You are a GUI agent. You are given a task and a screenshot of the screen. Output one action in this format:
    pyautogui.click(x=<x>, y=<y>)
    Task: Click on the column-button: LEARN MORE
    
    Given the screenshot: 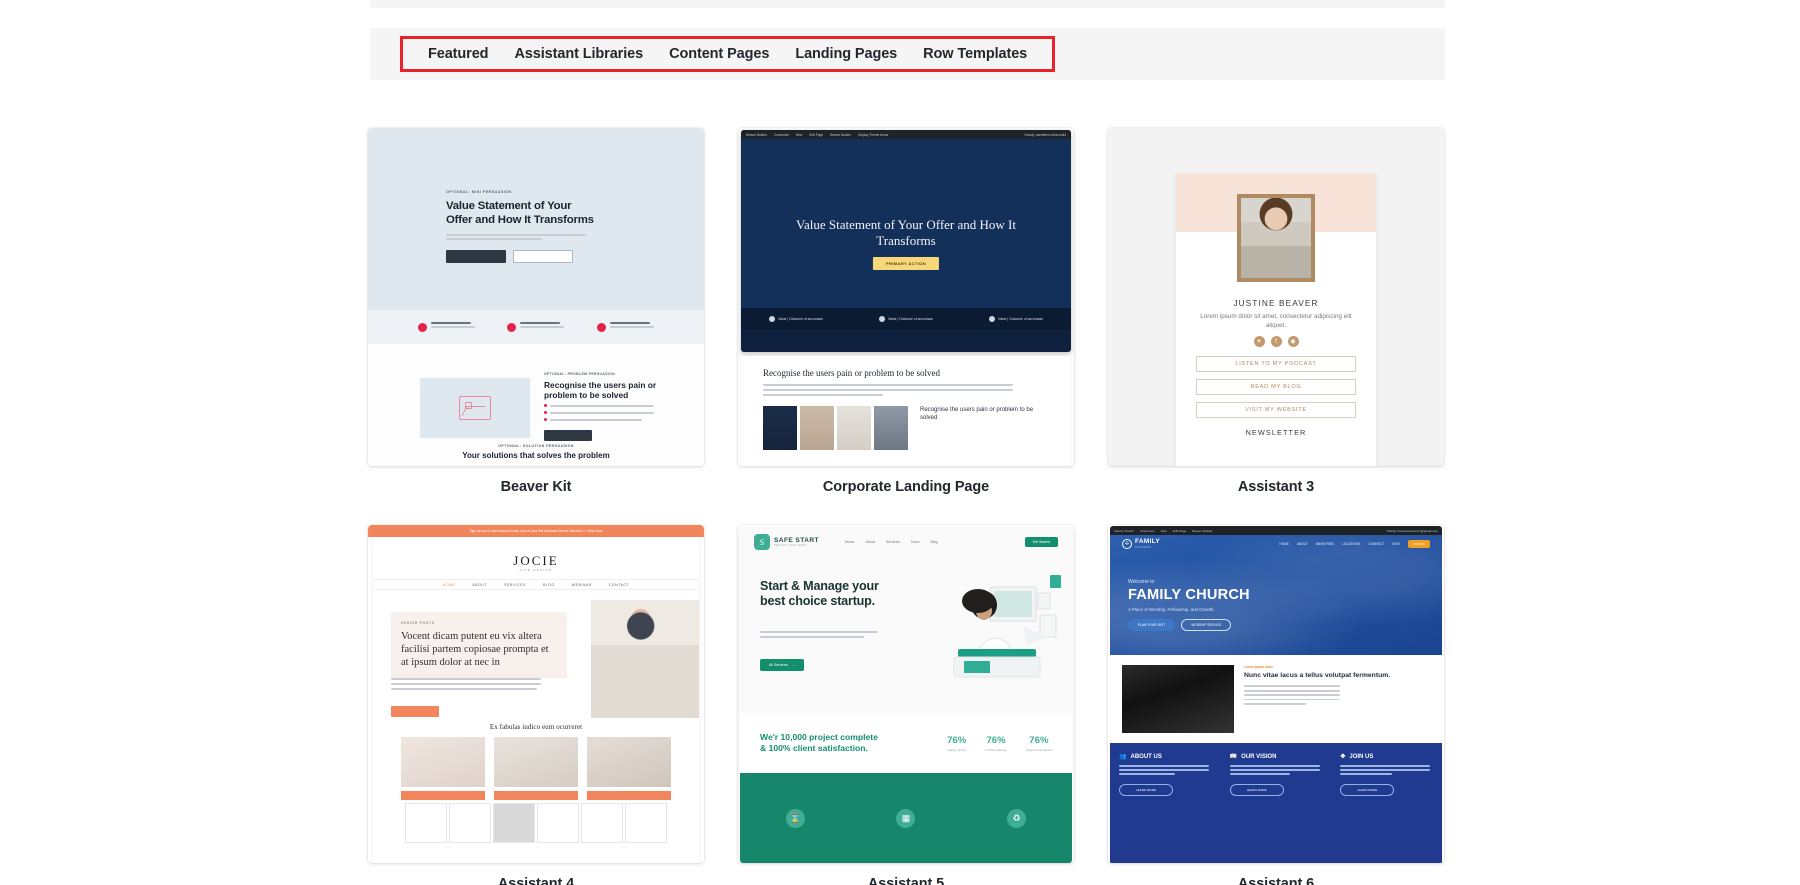 What is the action you would take?
    pyautogui.click(x=1367, y=789)
    